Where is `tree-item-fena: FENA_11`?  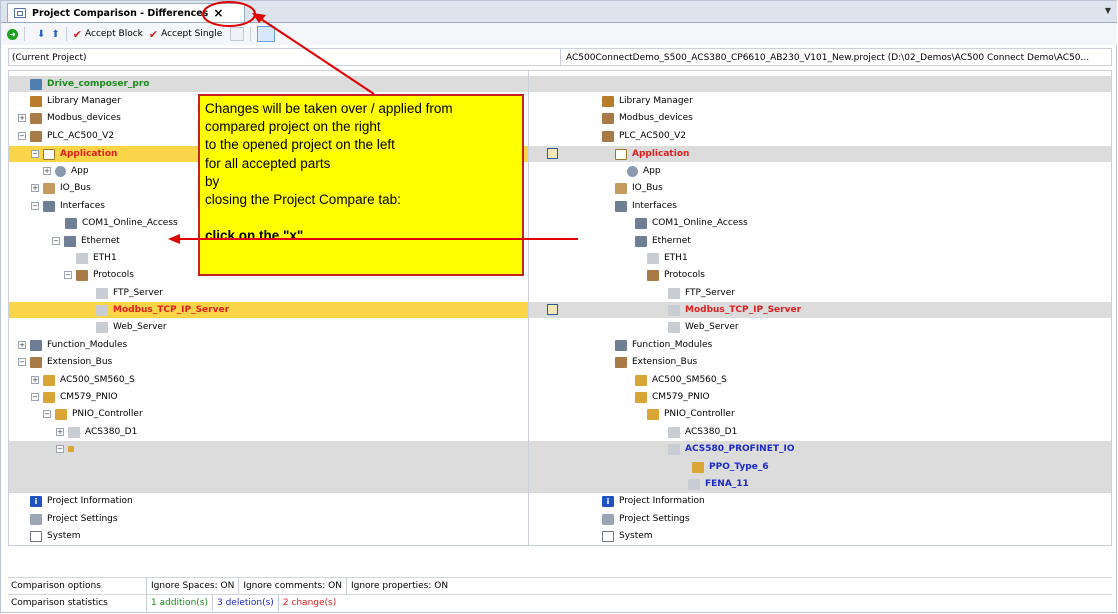
tree-item-fena: FENA_11 is located at coordinates (718, 484).